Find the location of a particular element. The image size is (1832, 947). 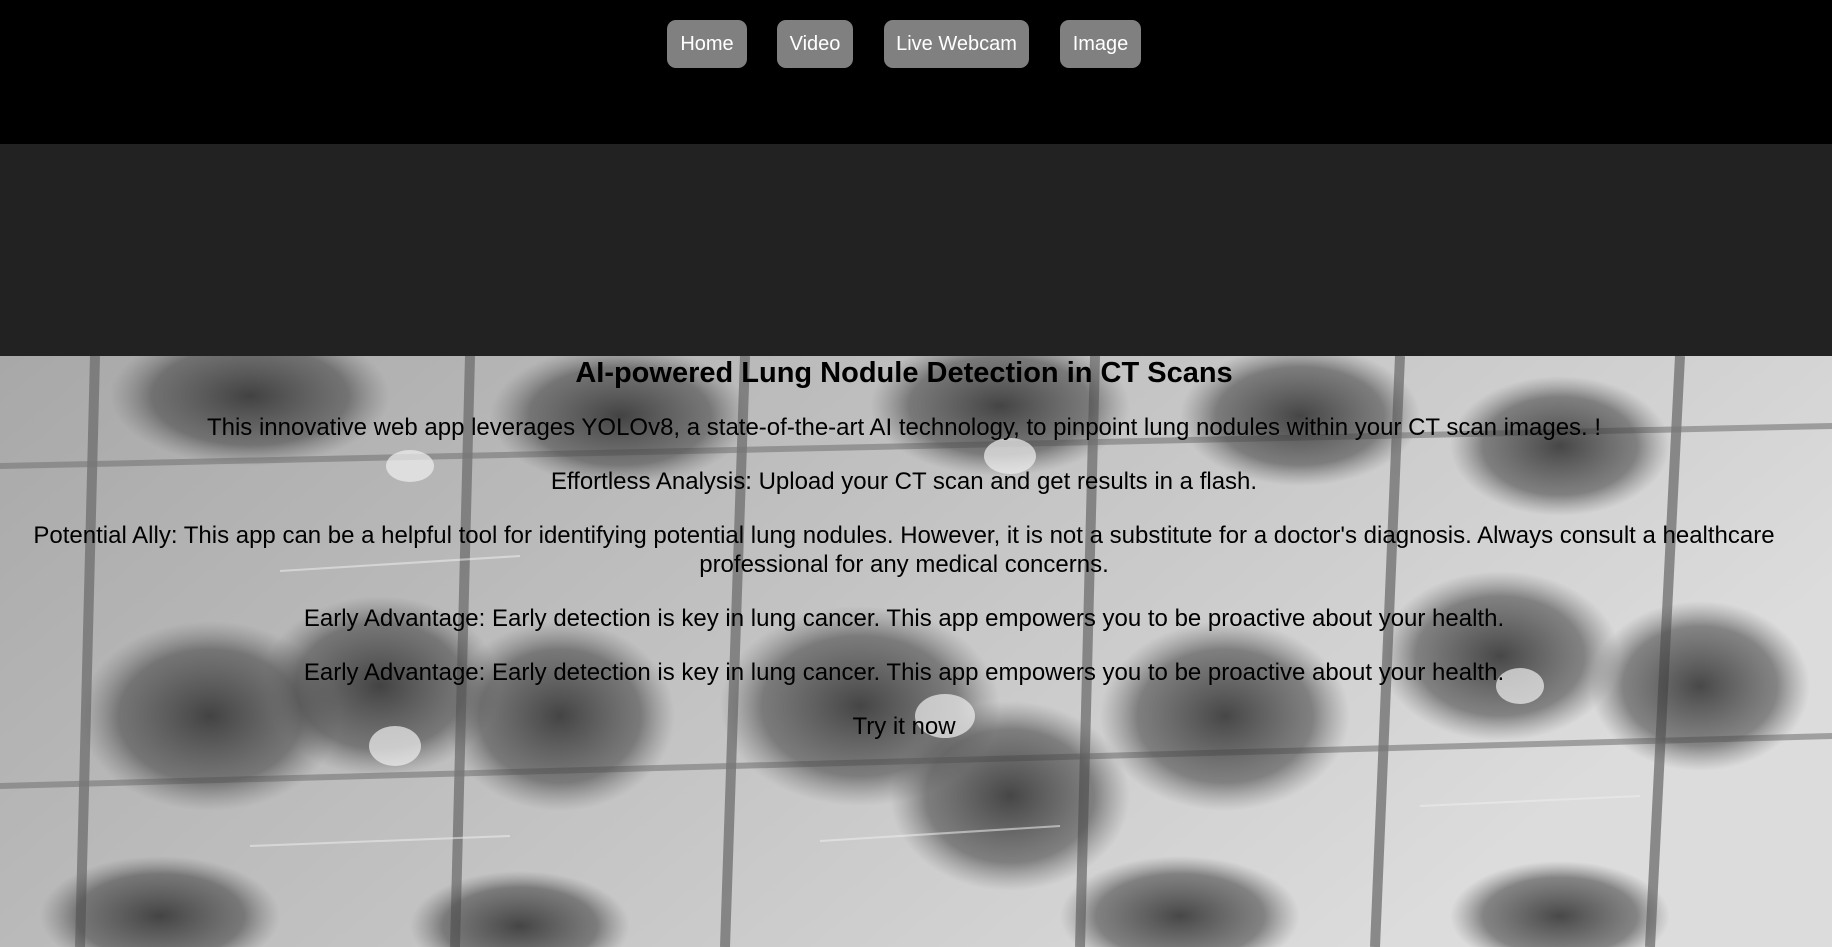

nav-video-button: Video is located at coordinates (815, 44).